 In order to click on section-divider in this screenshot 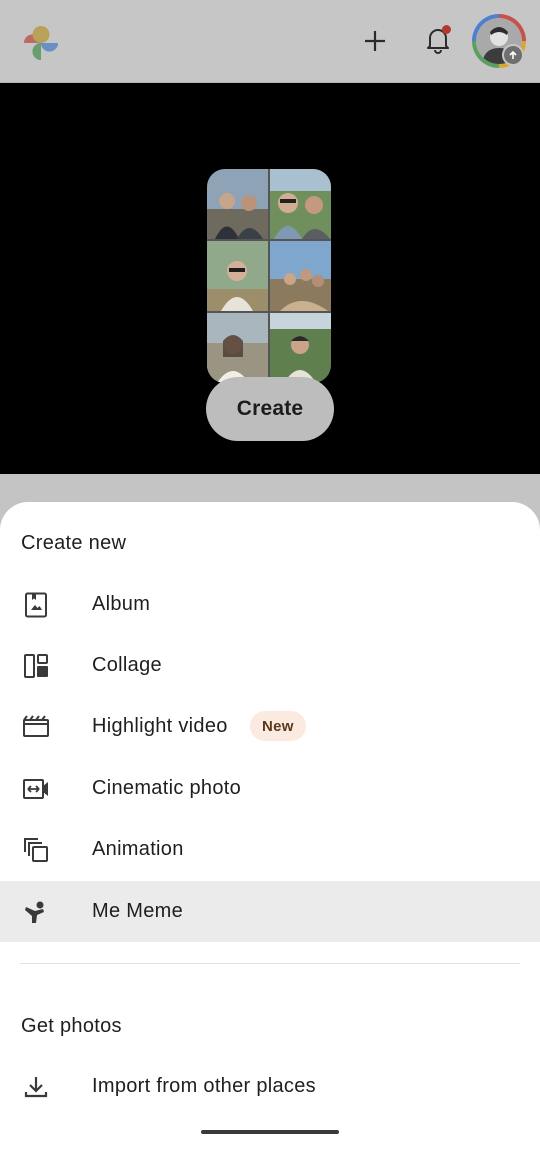, I will do `click(270, 963)`.